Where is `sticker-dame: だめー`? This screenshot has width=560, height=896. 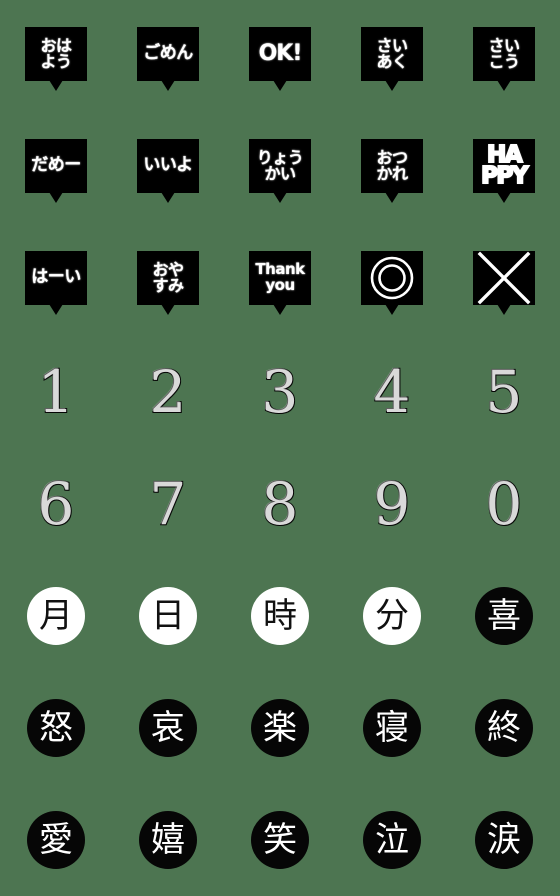
sticker-dame: だめー is located at coordinates (56, 166).